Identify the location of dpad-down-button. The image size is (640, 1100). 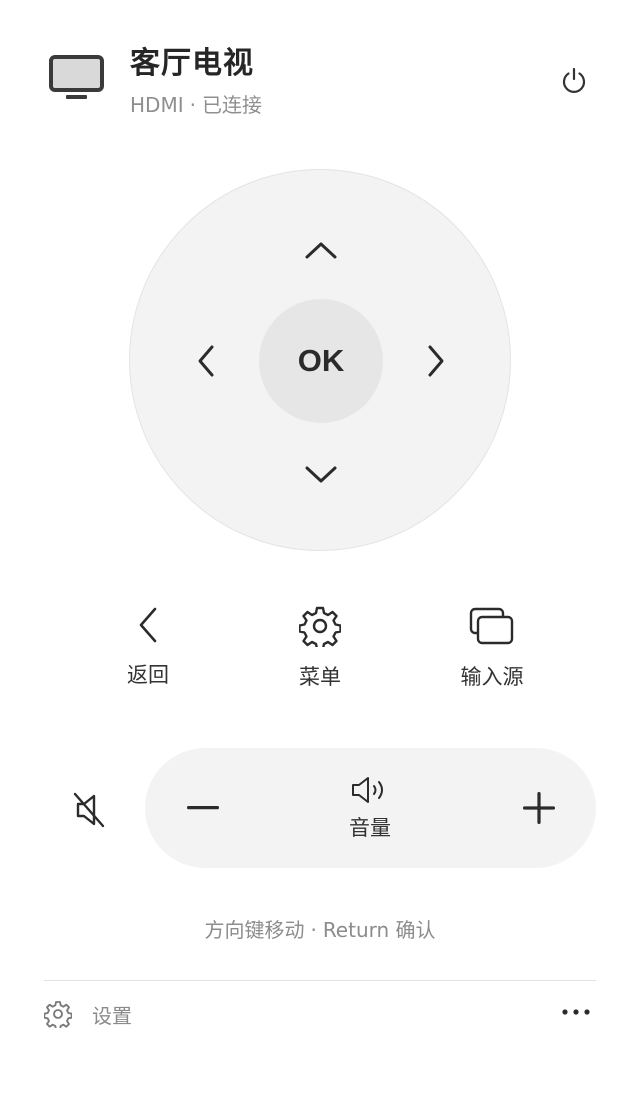
(321, 474).